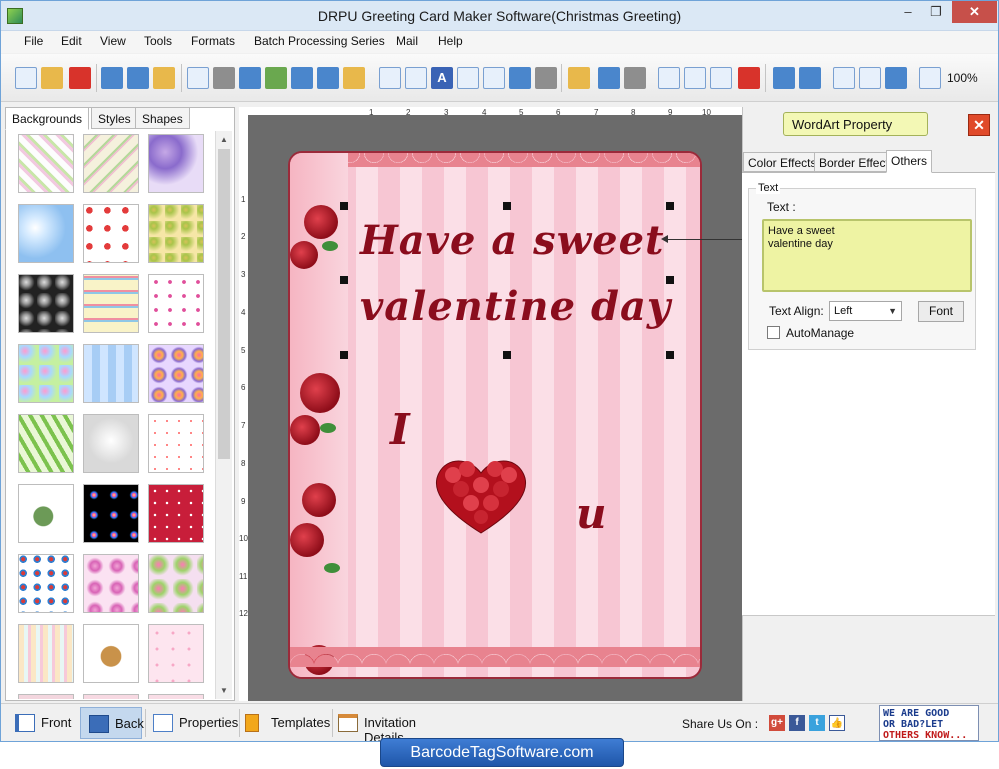 Image resolution: width=999 pixels, height=769 pixels. Describe the element at coordinates (810, 78) in the screenshot. I see `send-back-icon` at that location.